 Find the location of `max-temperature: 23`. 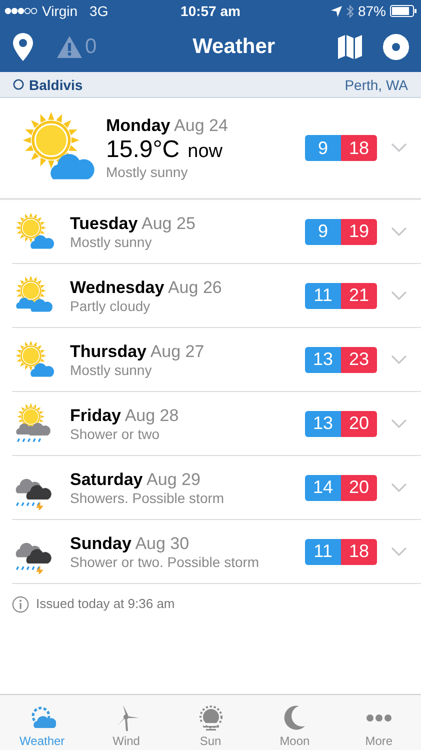

max-temperature: 23 is located at coordinates (359, 359).